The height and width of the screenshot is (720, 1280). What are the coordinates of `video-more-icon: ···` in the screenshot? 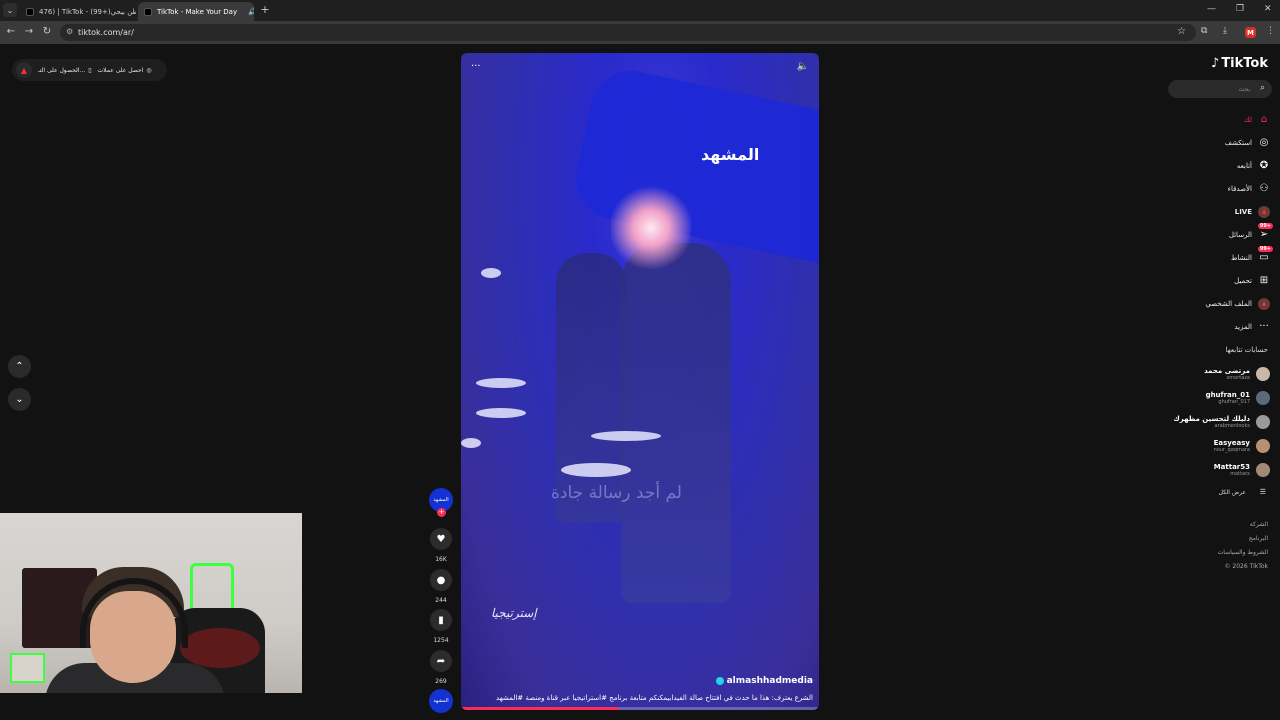 It's located at (476, 66).